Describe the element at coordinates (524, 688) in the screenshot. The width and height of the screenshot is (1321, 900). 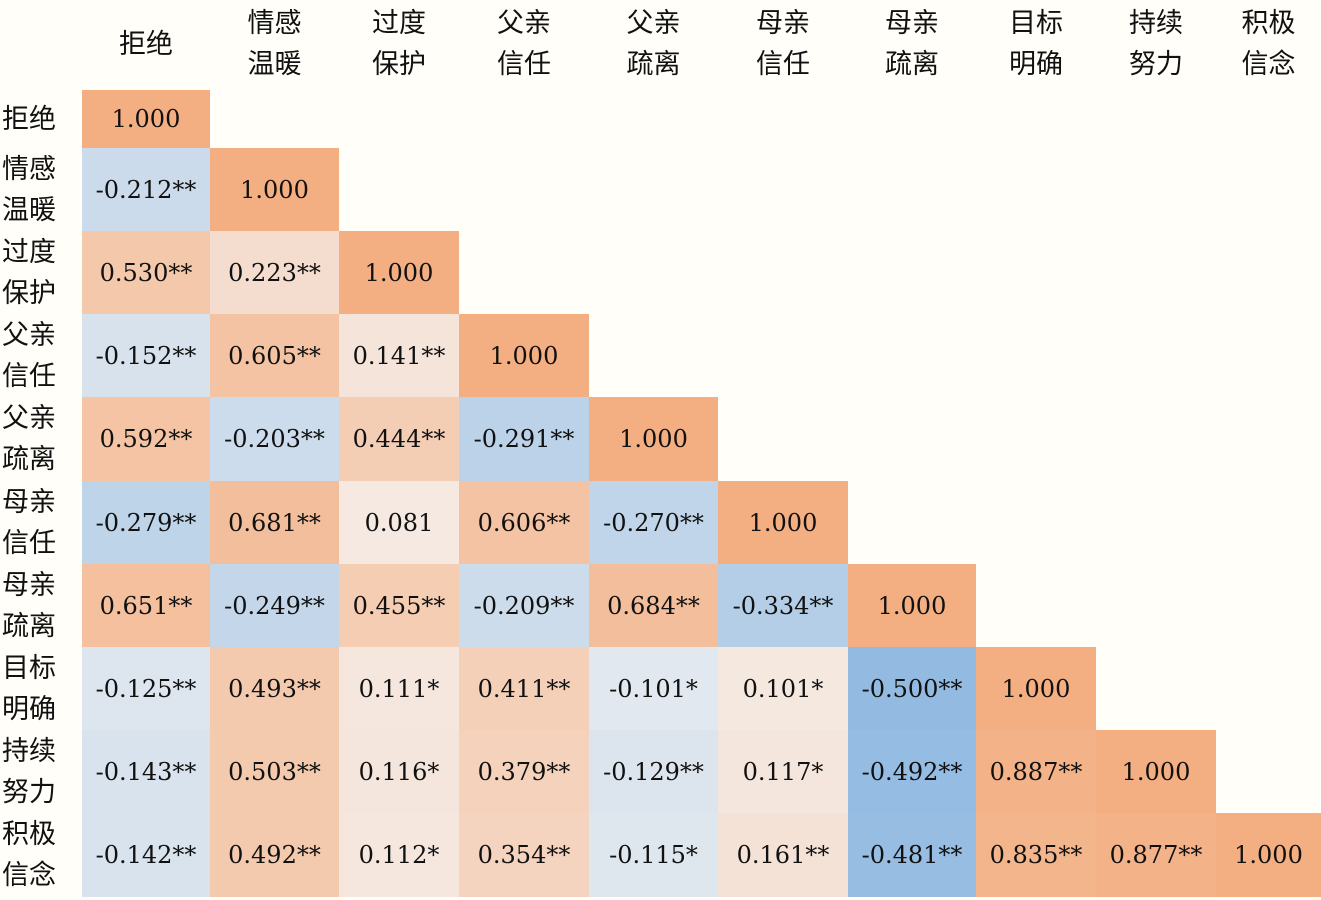
I see `heatmap-cell: 0.411**` at that location.